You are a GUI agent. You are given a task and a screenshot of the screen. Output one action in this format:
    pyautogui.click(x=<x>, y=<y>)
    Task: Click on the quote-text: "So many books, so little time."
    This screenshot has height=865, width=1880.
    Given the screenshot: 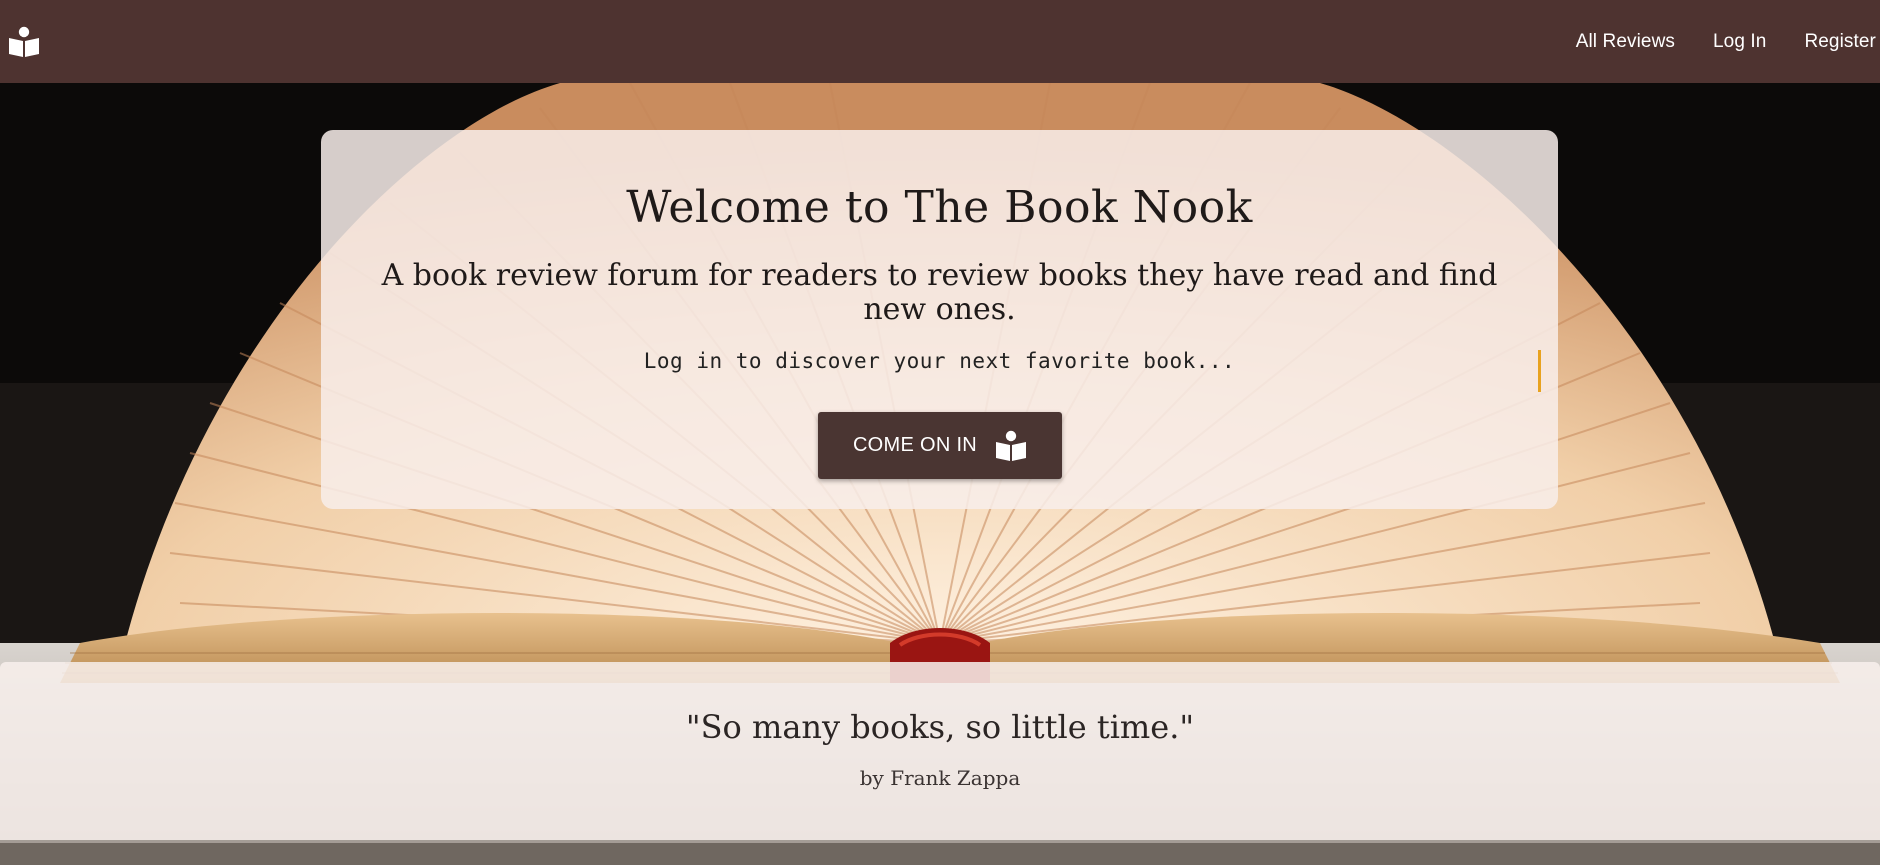 What is the action you would take?
    pyautogui.click(x=940, y=727)
    